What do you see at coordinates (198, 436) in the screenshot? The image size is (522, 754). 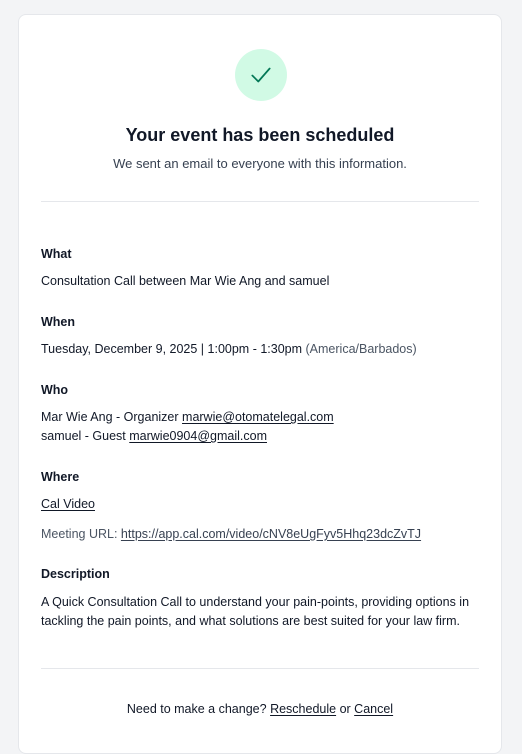 I see `attendee-email-link: marwie0904@gmail.com` at bounding box center [198, 436].